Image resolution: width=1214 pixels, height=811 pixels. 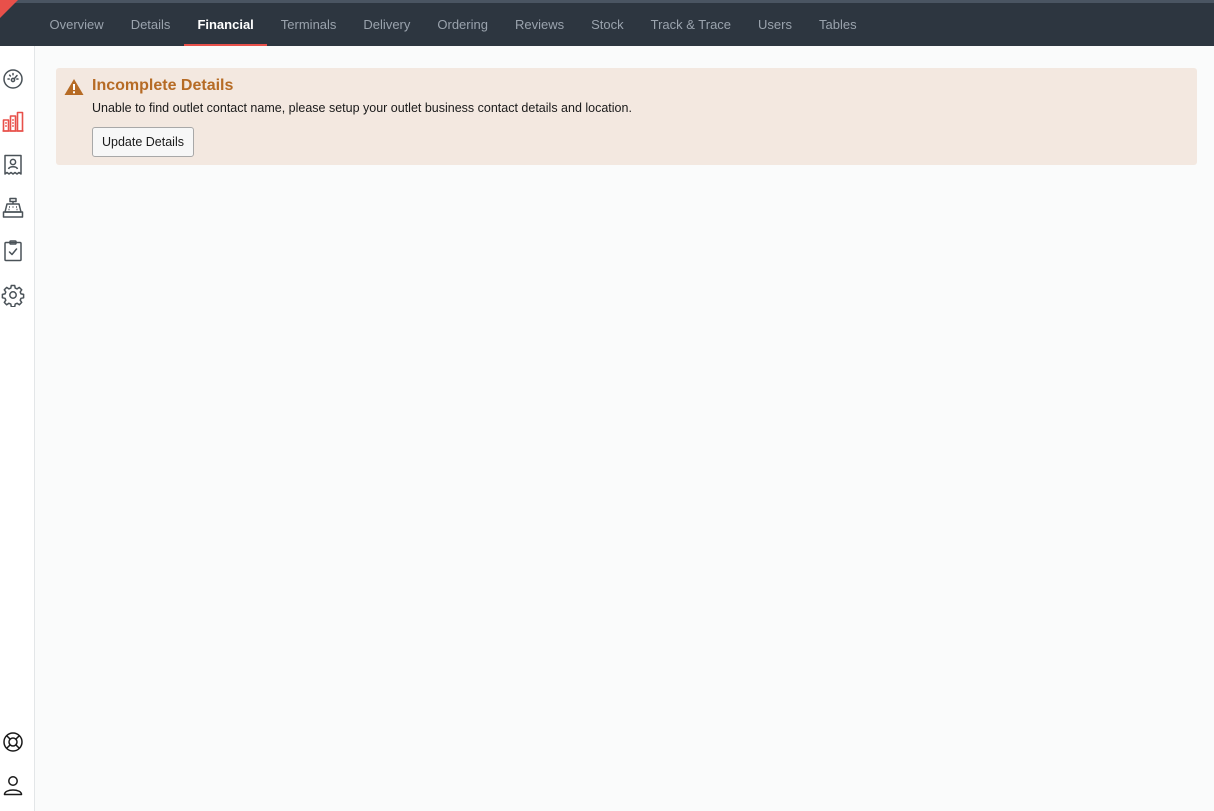 What do you see at coordinates (13, 165) in the screenshot?
I see `profile-card-icon` at bounding box center [13, 165].